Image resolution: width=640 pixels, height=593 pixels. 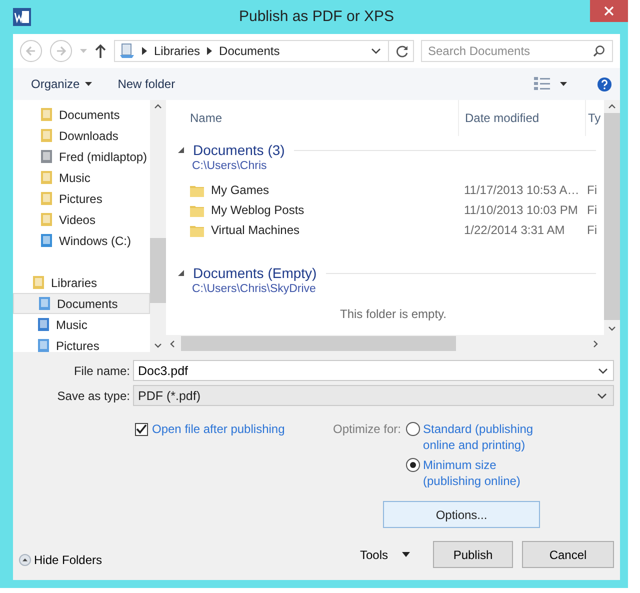 What do you see at coordinates (568, 554) in the screenshot?
I see `dialog-button: Cancel` at bounding box center [568, 554].